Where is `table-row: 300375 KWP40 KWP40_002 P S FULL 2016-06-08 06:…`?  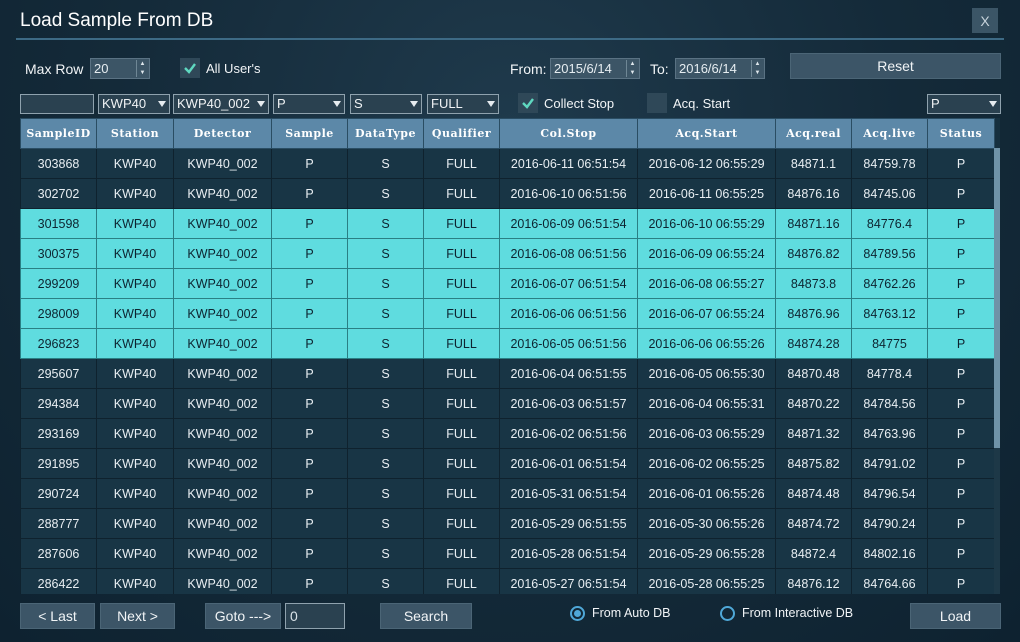 table-row: 300375 KWP40 KWP40_002 P S FULL 2016-06-08 06:… is located at coordinates (507, 253).